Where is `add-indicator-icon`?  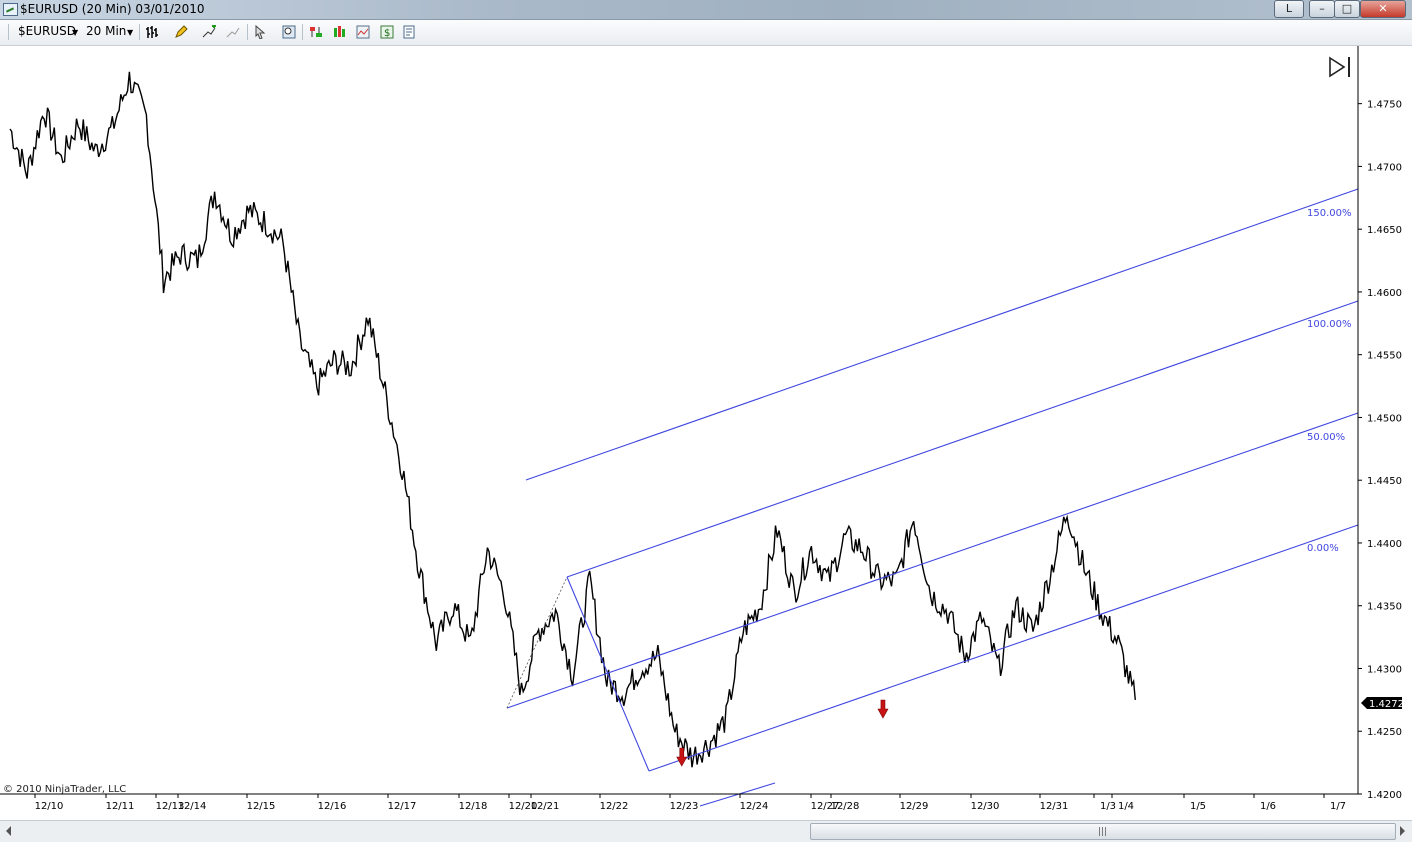 add-indicator-icon is located at coordinates (209, 32).